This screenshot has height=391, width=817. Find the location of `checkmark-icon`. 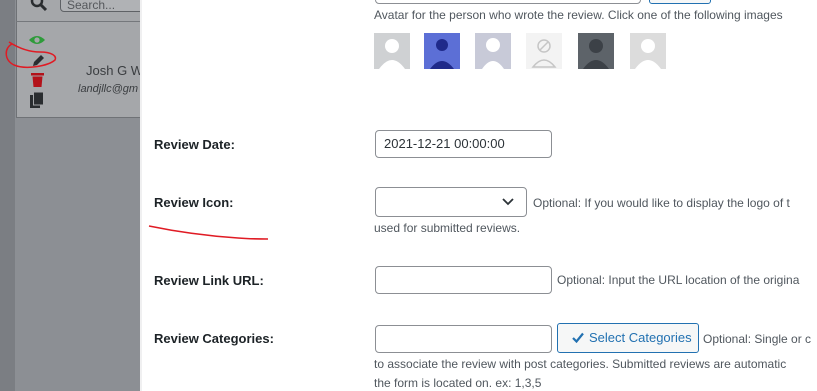

checkmark-icon is located at coordinates (578, 337).